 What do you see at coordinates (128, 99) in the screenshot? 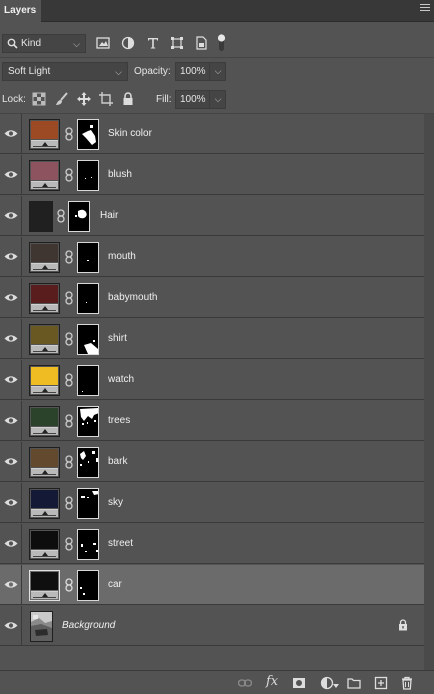
I see `lock-all-icon` at bounding box center [128, 99].